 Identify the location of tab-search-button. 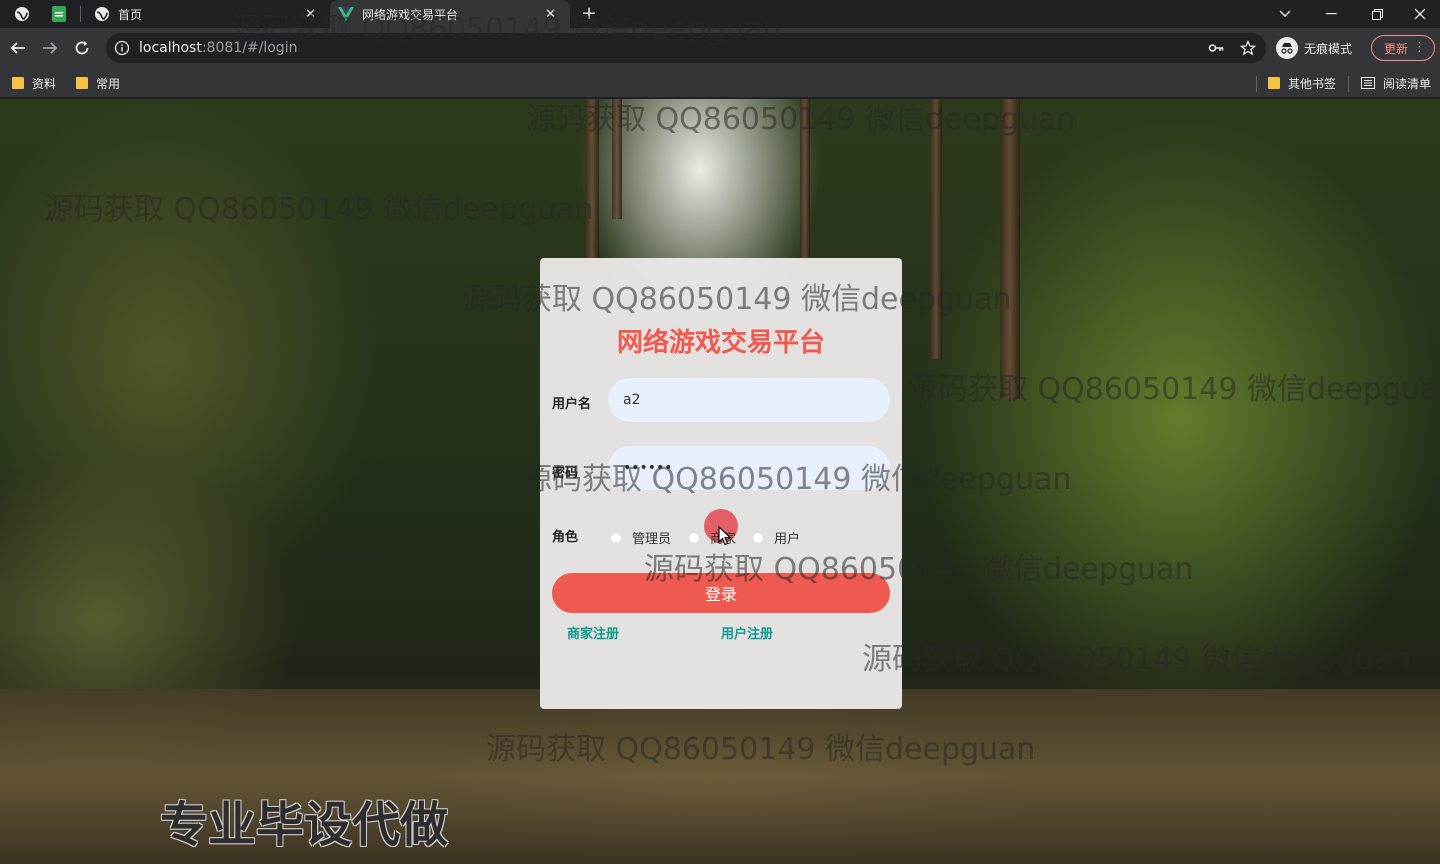
(25, 14).